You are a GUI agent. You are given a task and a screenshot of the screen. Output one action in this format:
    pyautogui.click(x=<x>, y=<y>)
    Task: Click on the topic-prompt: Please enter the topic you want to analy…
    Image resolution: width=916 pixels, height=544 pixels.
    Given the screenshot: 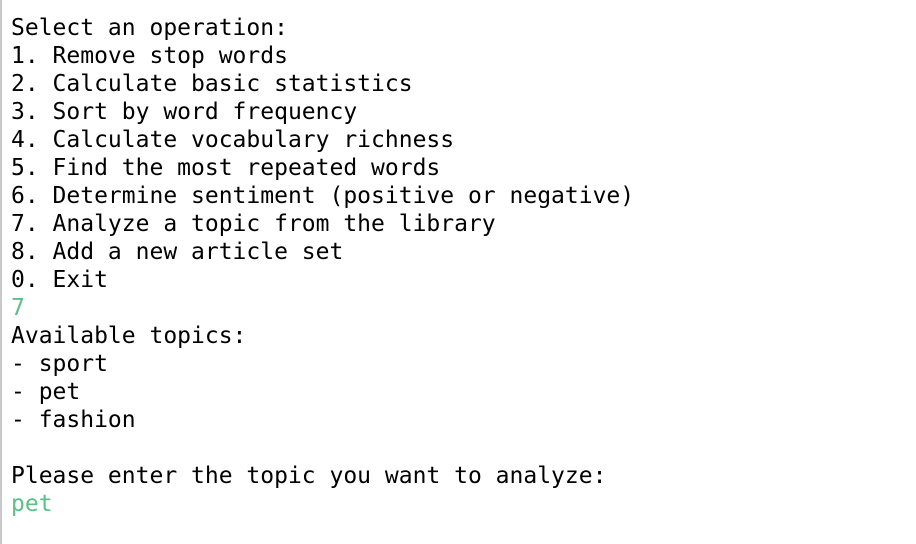 What is the action you would take?
    pyautogui.click(x=309, y=476)
    